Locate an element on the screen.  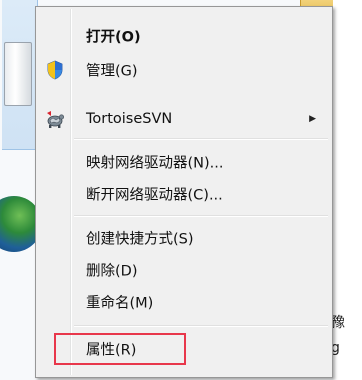
background-text-fragment: 豫 is located at coordinates (338, 323).